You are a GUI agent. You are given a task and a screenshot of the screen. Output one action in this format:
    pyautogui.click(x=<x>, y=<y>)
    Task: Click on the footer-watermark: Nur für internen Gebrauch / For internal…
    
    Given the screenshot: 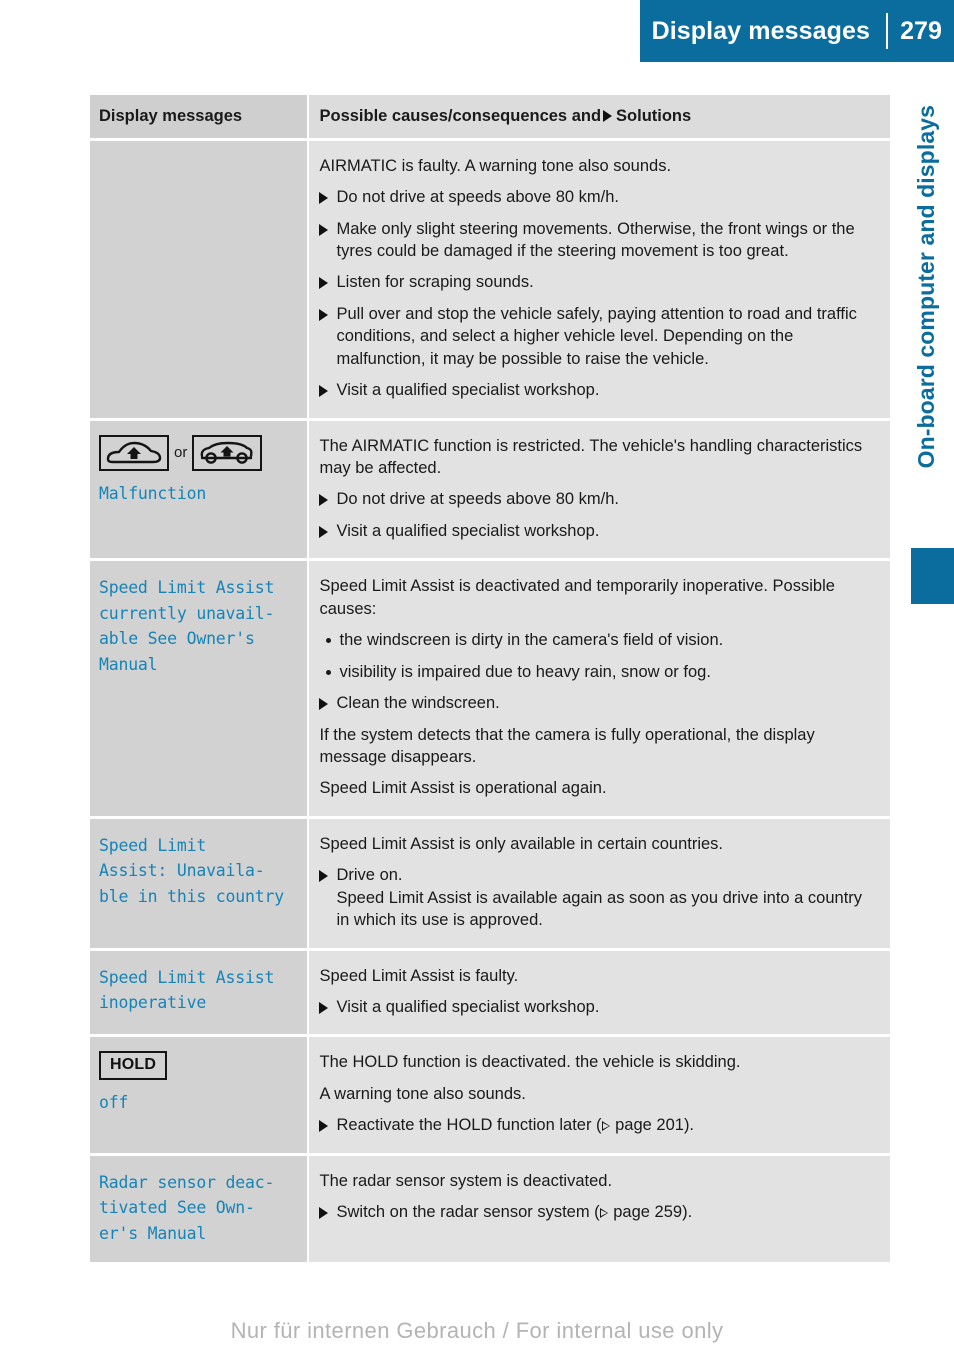 What is the action you would take?
    pyautogui.click(x=477, y=1330)
    